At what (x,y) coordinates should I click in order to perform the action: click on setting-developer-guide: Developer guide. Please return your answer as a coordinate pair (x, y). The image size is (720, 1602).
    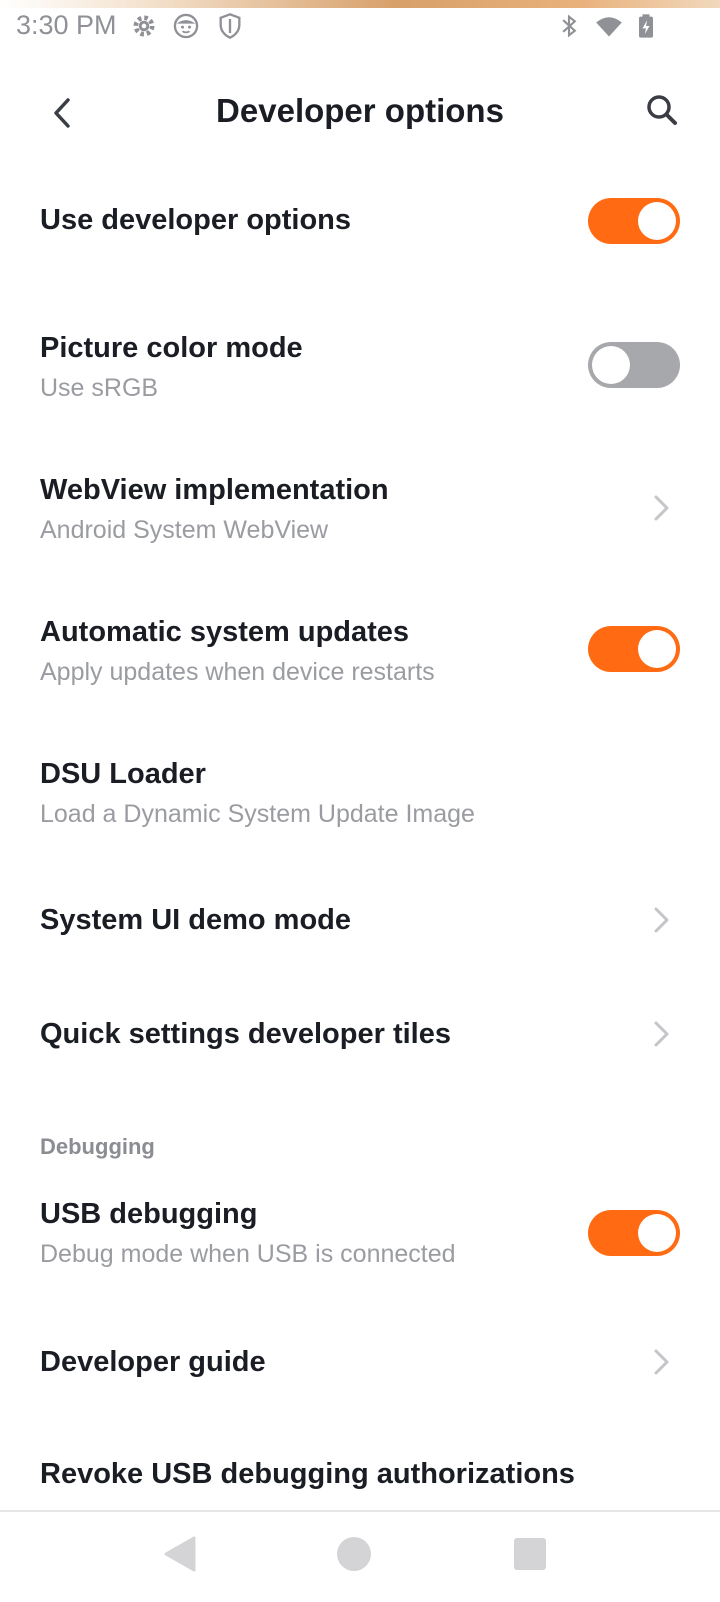
    Looking at the image, I should click on (360, 1367).